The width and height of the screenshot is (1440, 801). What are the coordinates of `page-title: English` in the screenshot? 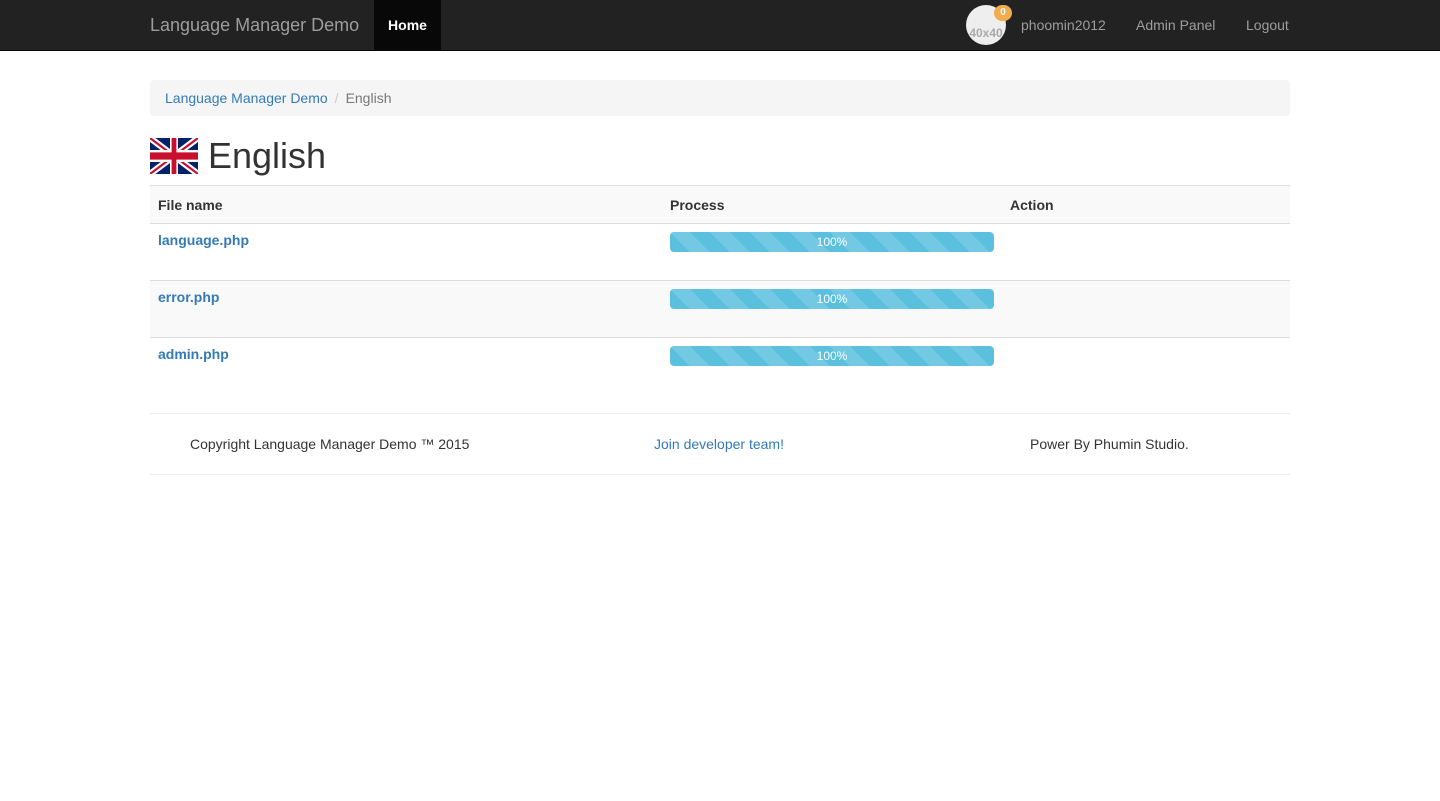 It's located at (267, 155).